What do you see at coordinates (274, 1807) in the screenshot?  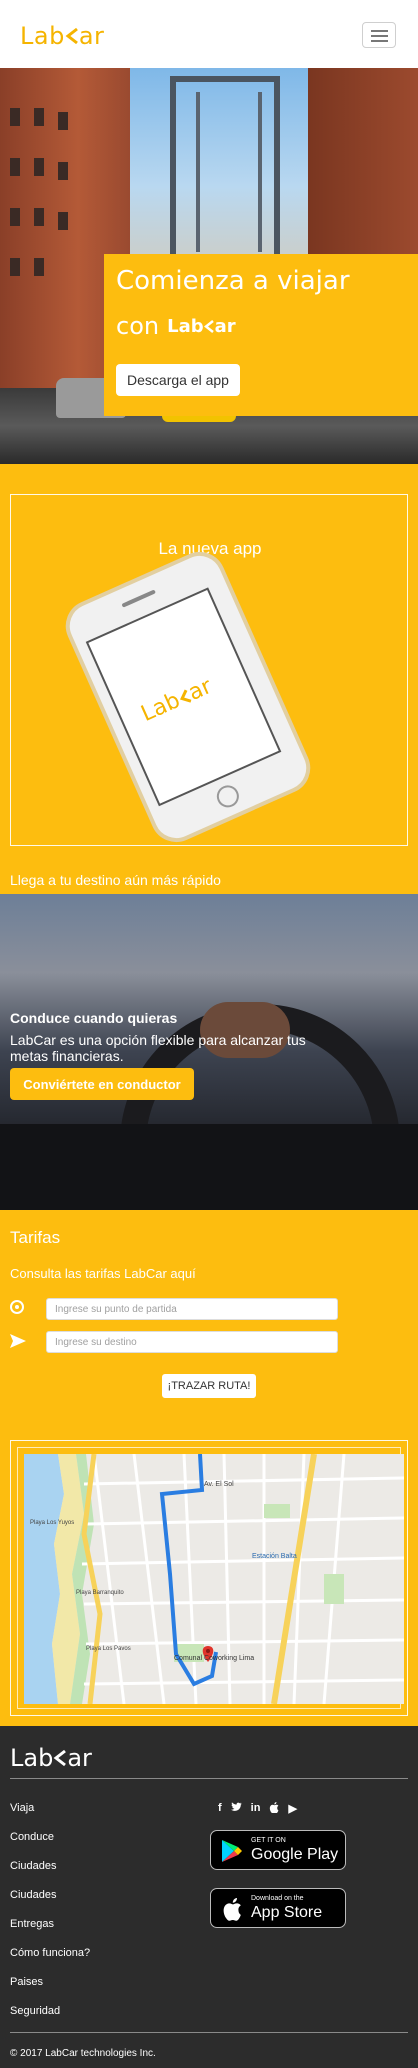 I see `apple-icon` at bounding box center [274, 1807].